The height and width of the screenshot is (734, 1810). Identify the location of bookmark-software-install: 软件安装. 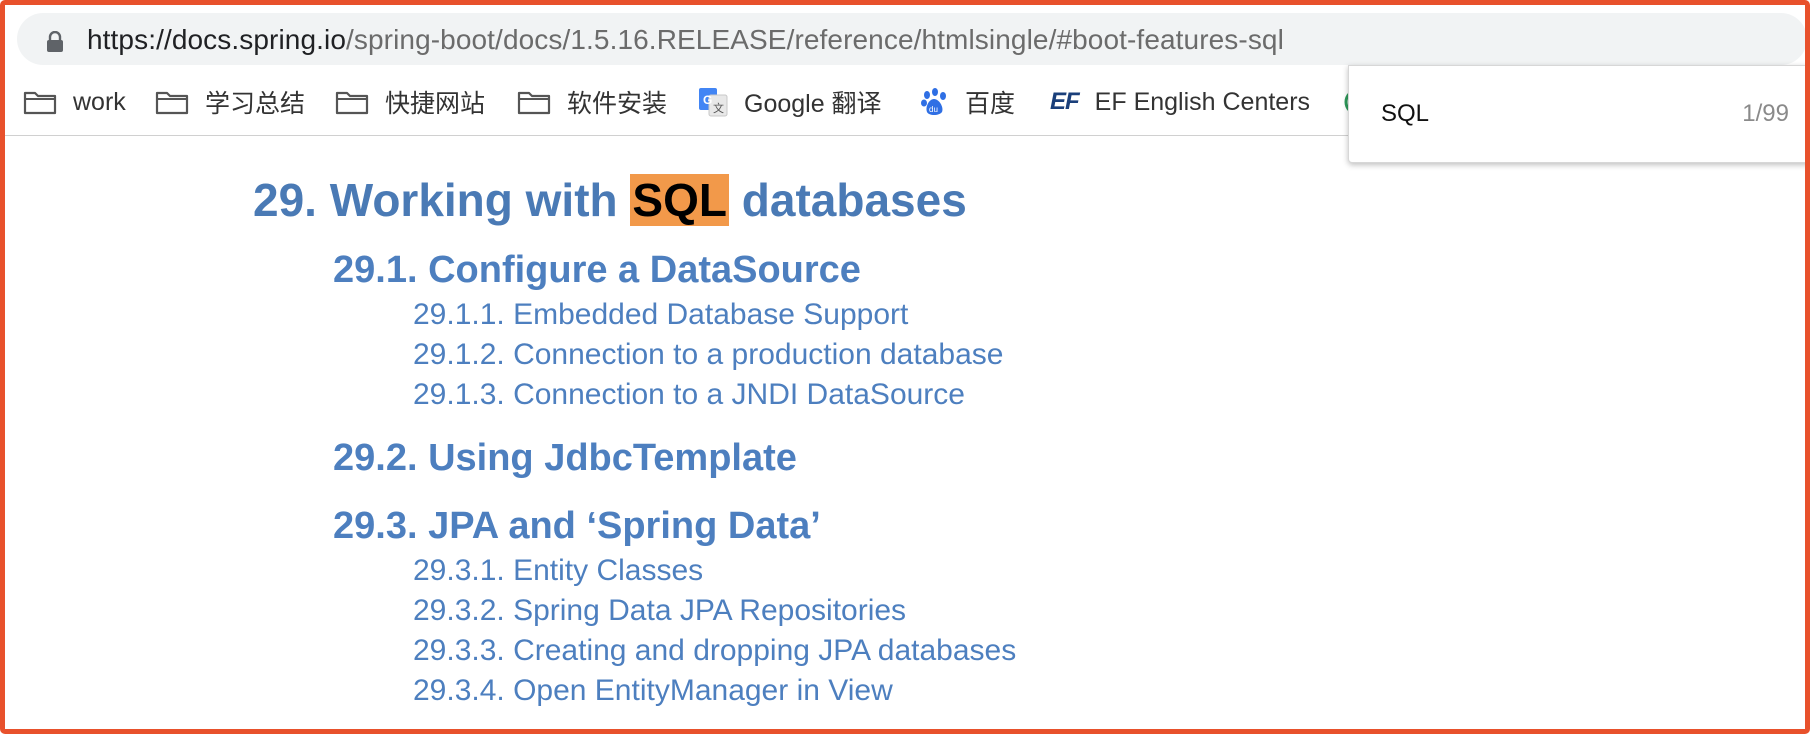
(592, 102).